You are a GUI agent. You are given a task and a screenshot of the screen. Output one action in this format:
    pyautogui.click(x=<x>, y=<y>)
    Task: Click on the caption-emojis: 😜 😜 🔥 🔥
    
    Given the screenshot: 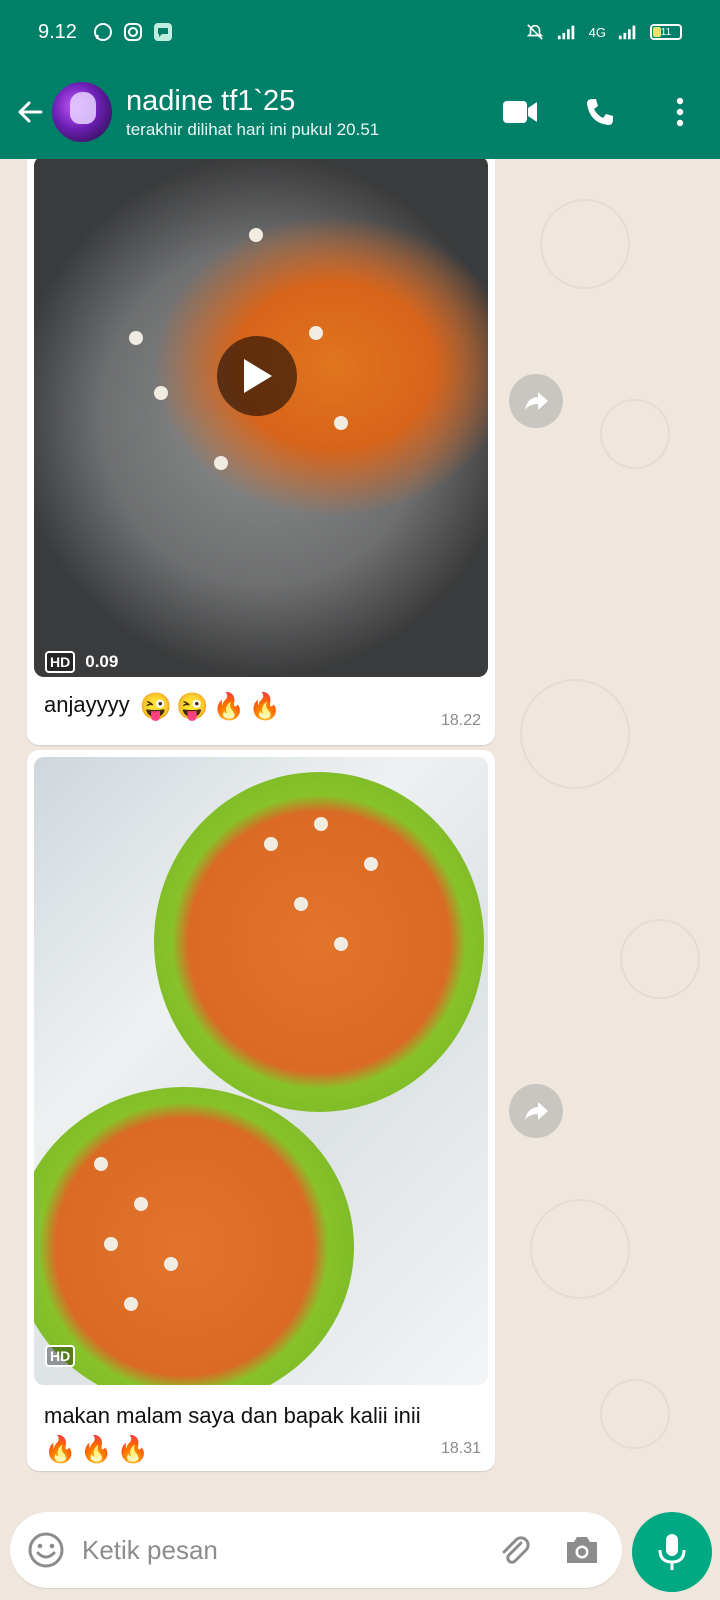 What is the action you would take?
    pyautogui.click(x=211, y=706)
    